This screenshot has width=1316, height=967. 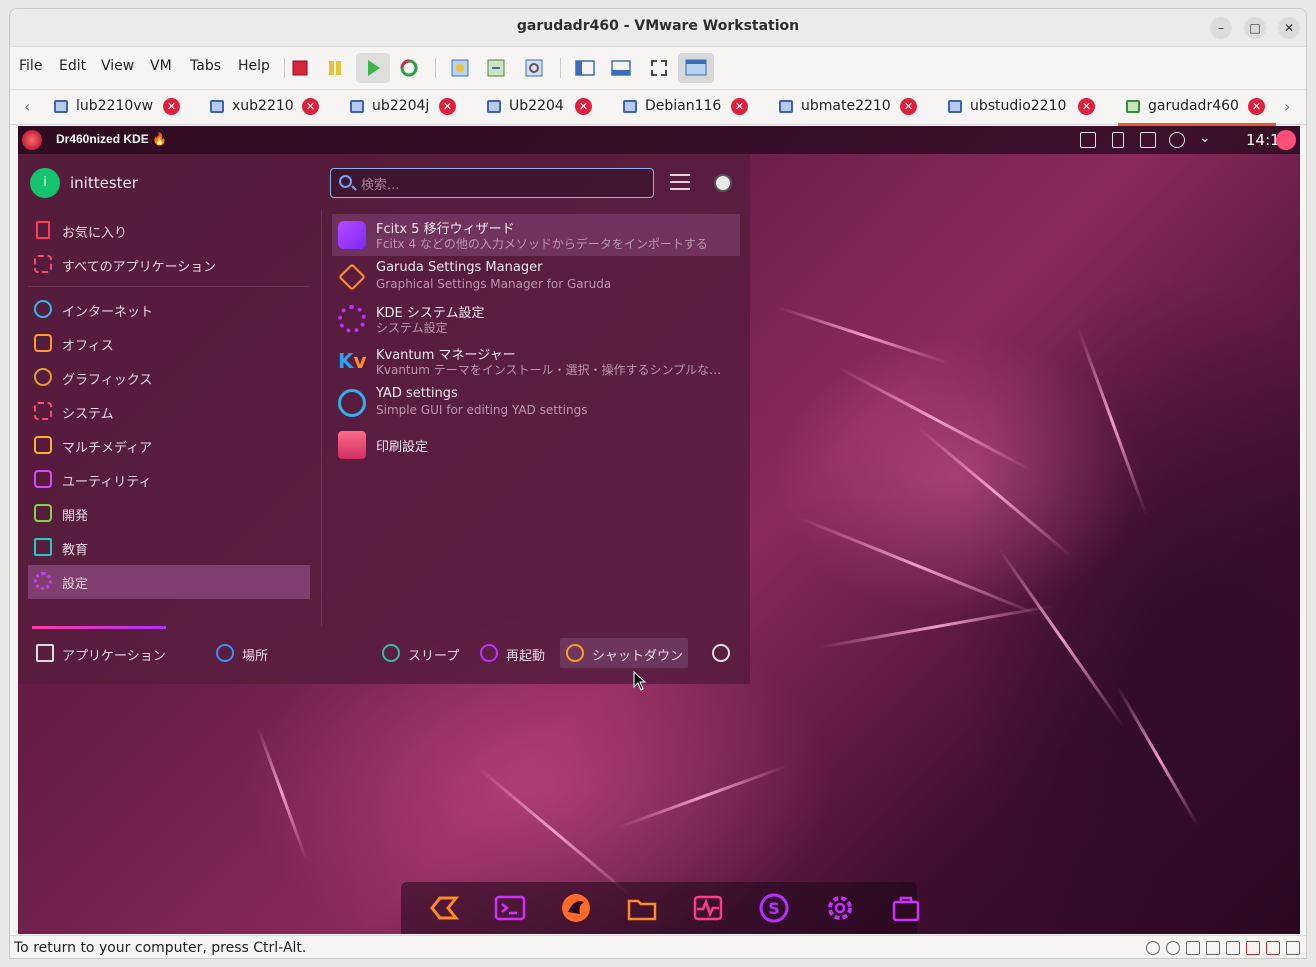 What do you see at coordinates (205, 66) in the screenshot?
I see `menu-tabs: Tabs` at bounding box center [205, 66].